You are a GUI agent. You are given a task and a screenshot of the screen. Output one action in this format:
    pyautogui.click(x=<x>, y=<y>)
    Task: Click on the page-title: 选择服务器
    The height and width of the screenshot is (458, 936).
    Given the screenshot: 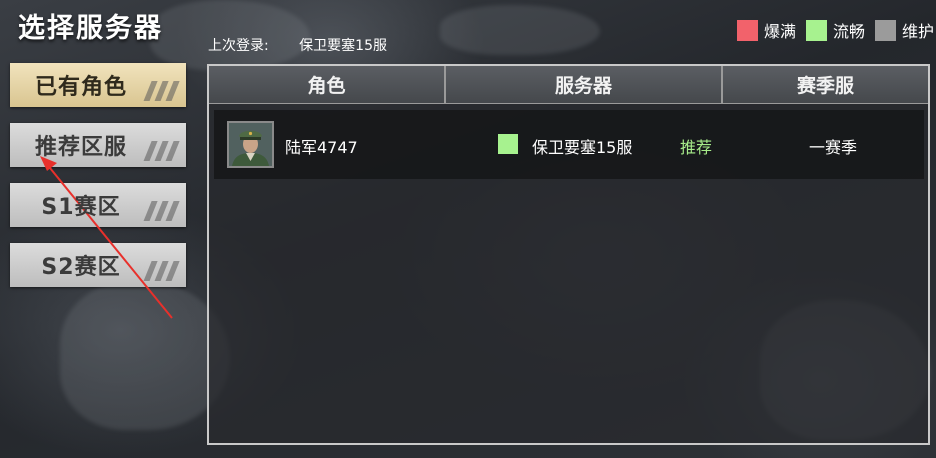 What is the action you would take?
    pyautogui.click(x=90, y=28)
    